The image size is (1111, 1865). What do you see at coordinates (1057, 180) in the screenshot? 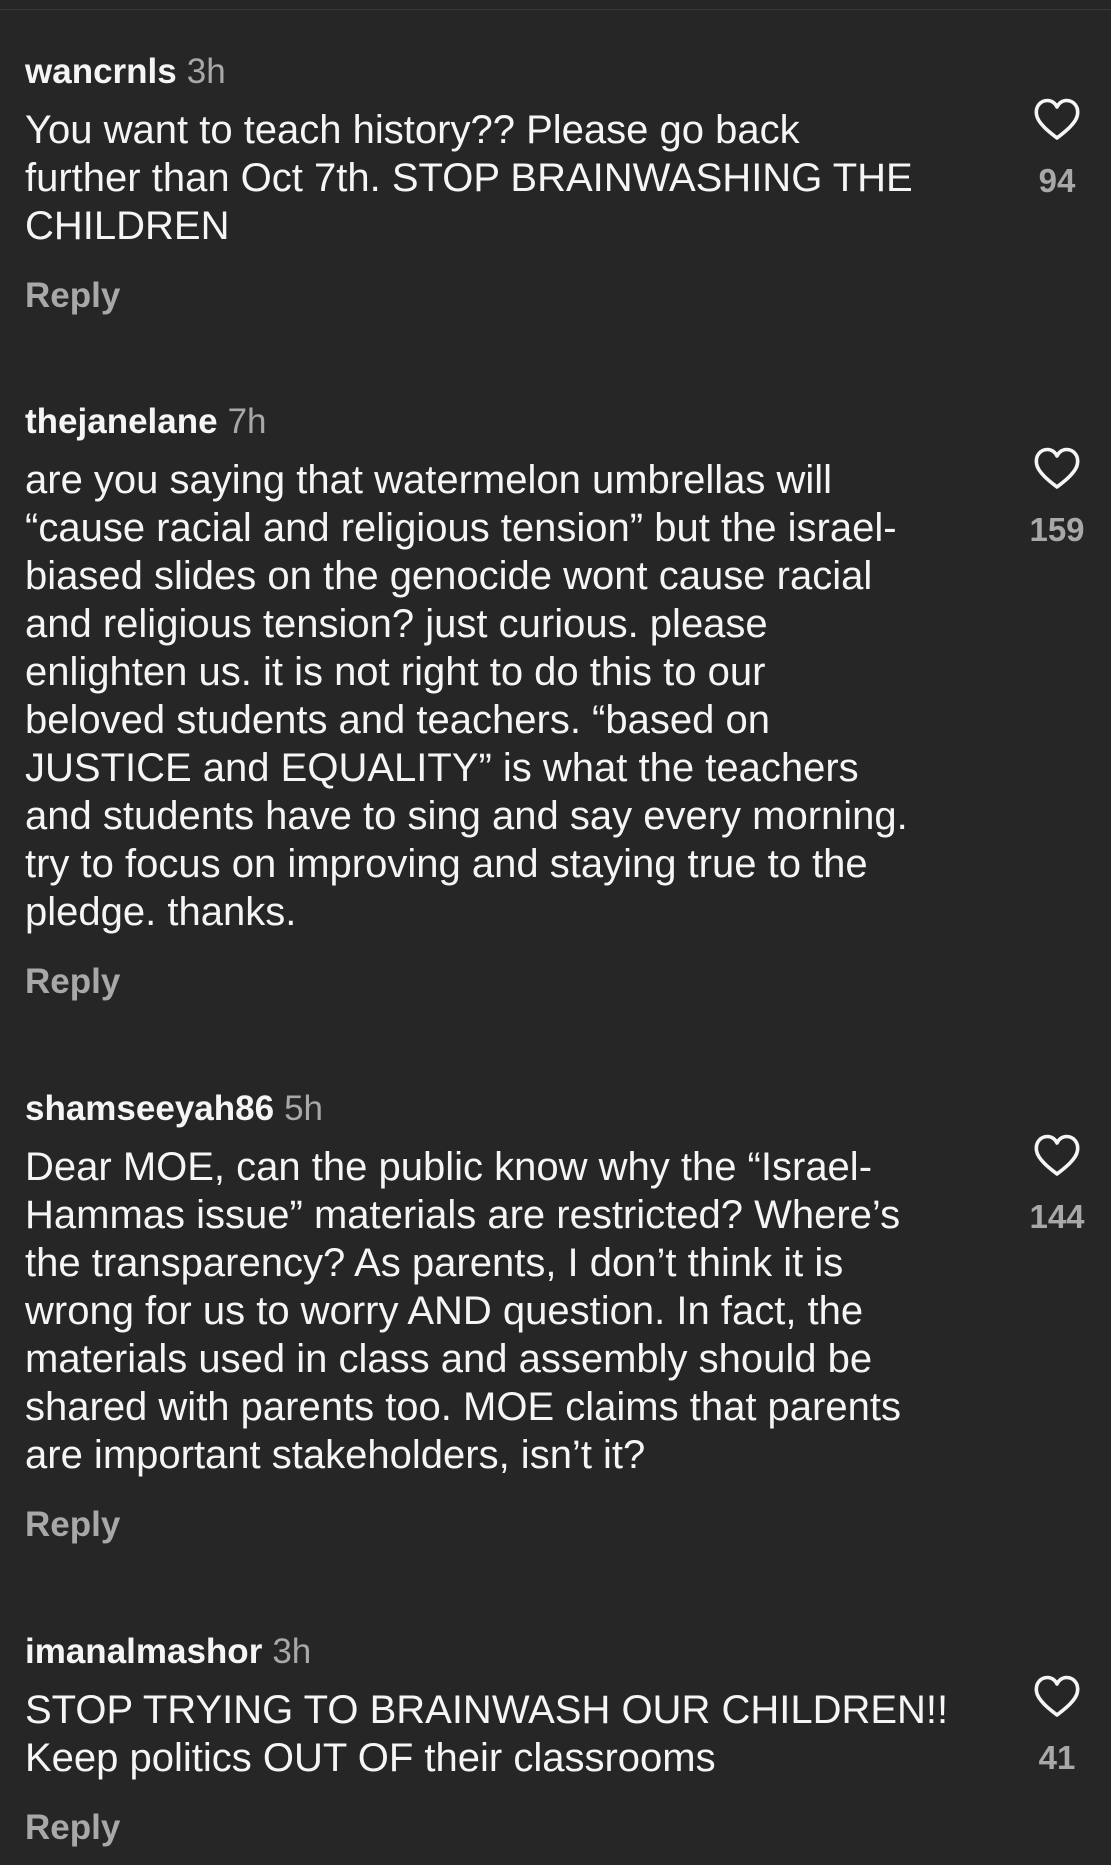
I see `like-count: 94` at bounding box center [1057, 180].